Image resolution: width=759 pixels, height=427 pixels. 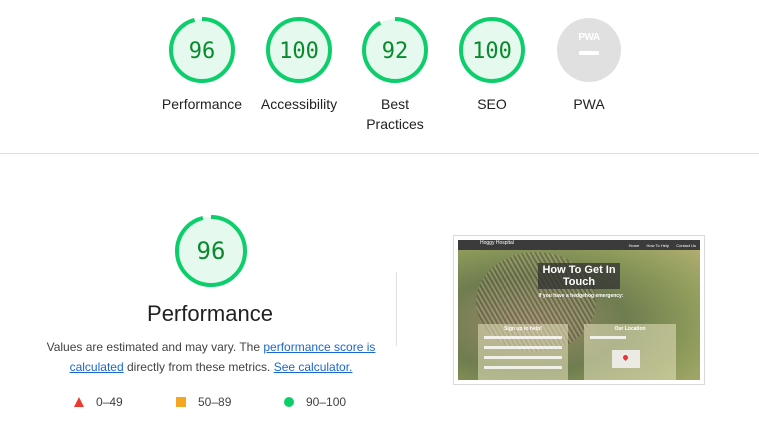 I want to click on legend-pass-text: 90–100, so click(x=326, y=402).